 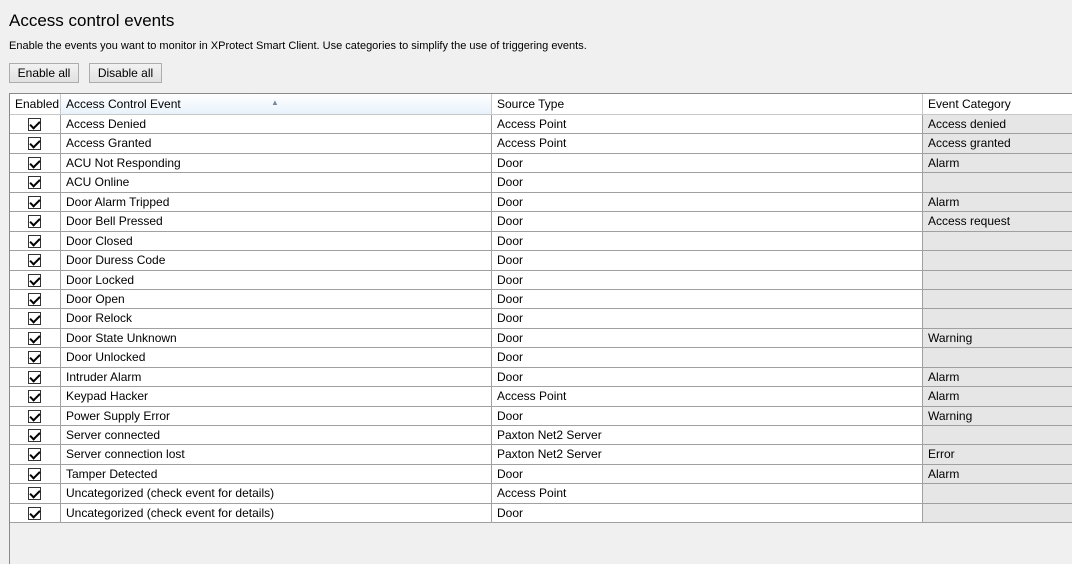 I want to click on table-row: Door Bell Pressed Door Access request, so click(x=541, y=222).